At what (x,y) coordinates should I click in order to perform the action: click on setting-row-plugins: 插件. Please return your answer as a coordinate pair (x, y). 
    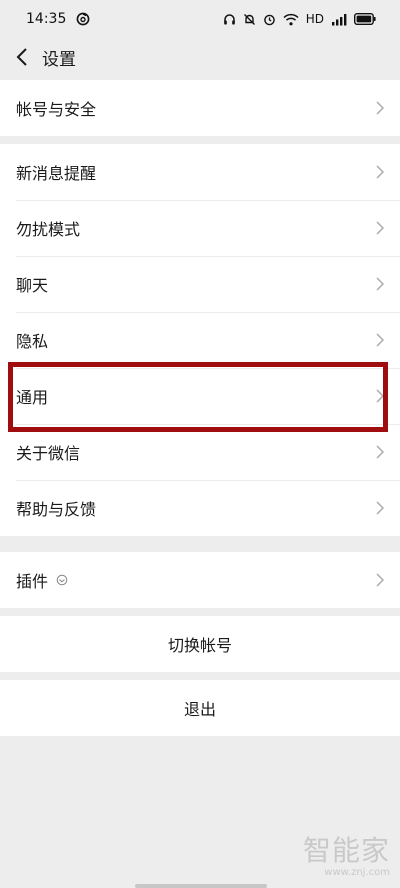
    Looking at the image, I should click on (200, 580).